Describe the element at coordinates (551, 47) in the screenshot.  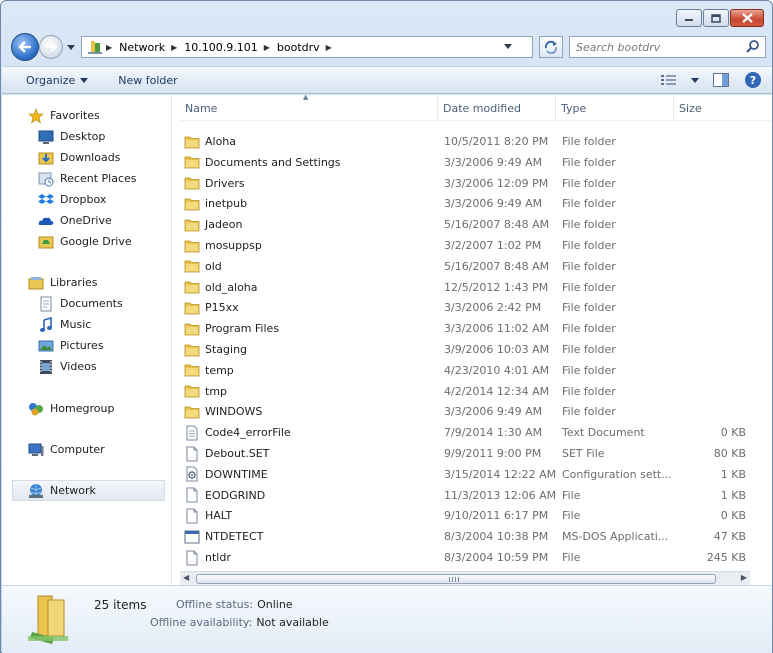
I see `refresh-button` at that location.